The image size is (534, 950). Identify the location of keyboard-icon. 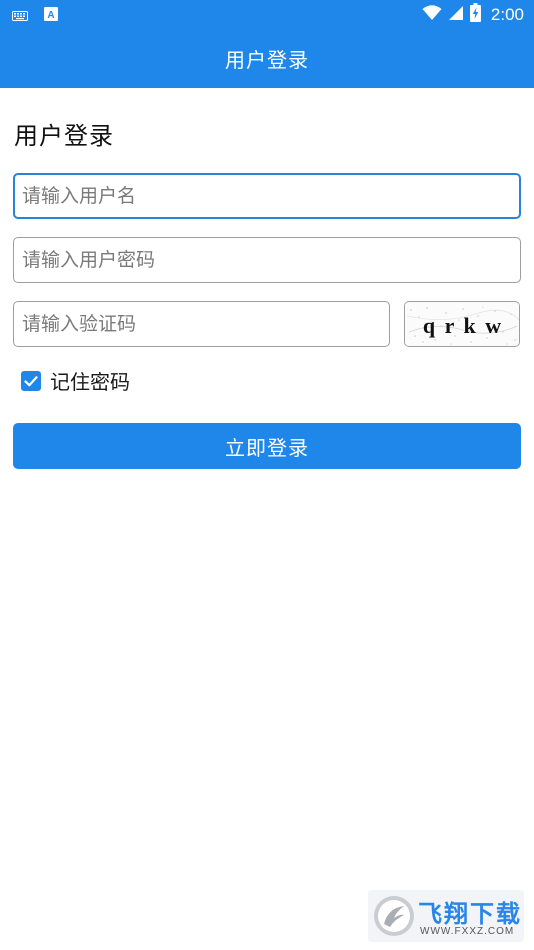
(20, 15).